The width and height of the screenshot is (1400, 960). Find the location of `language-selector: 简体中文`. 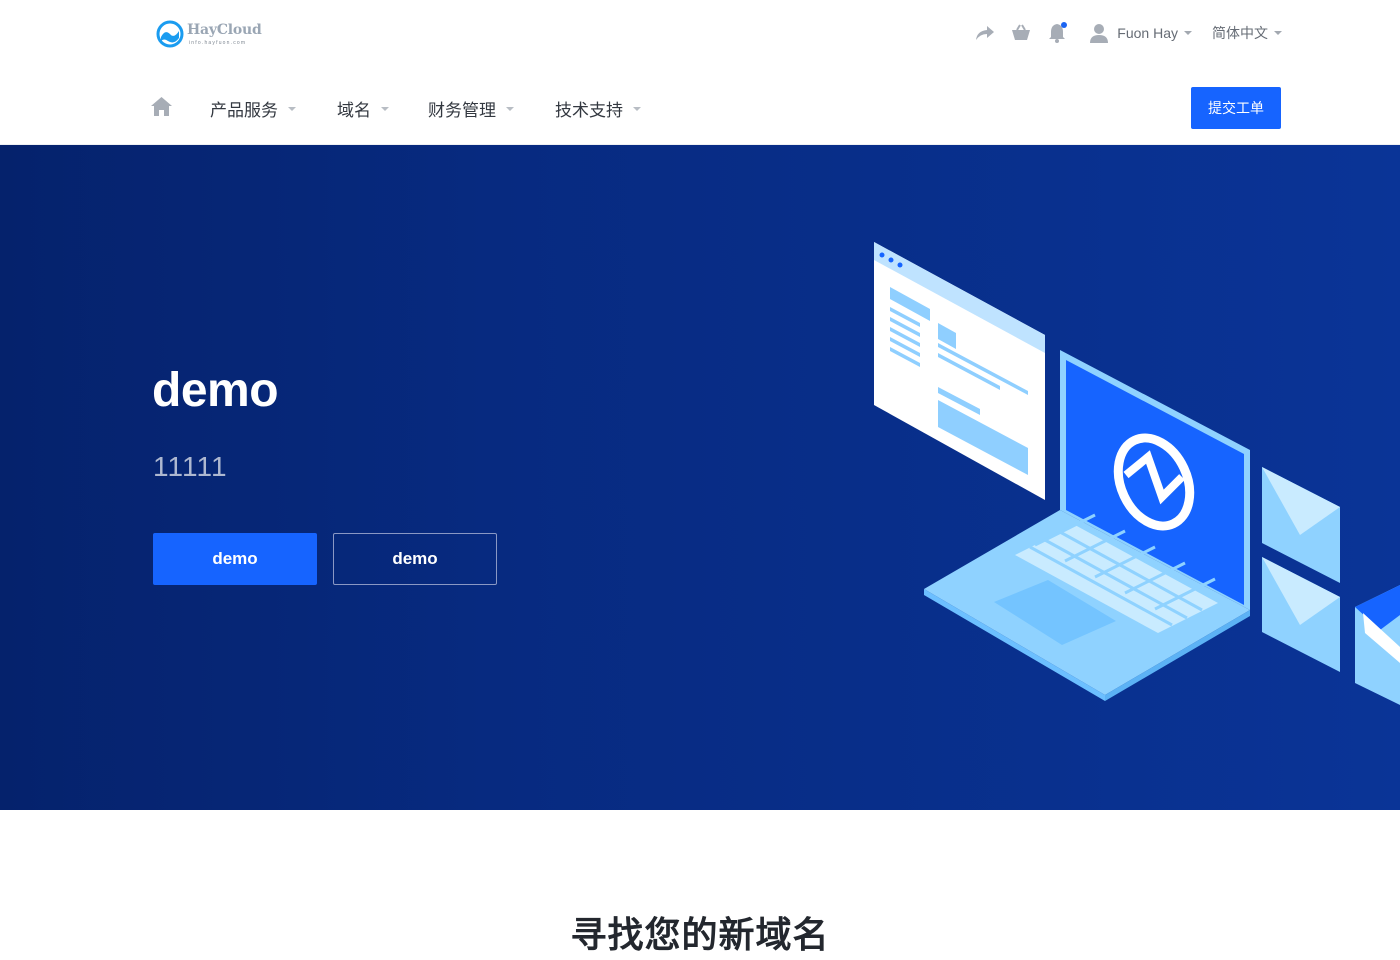

language-selector: 简体中文 is located at coordinates (1247, 33).